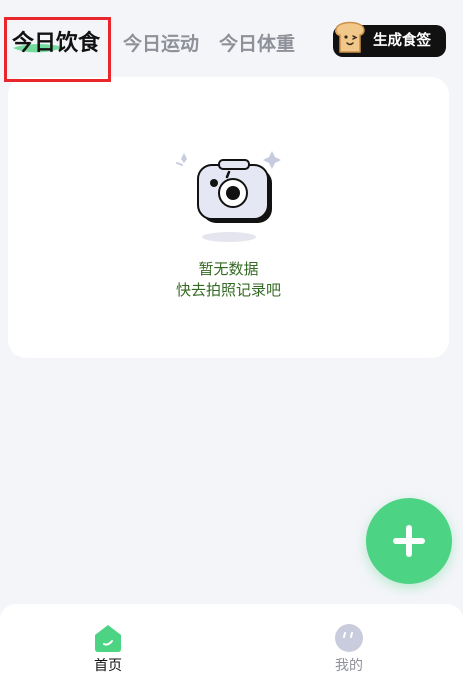  What do you see at coordinates (228, 290) in the screenshot?
I see `empty-state-subtitle: 快去拍照记录吧` at bounding box center [228, 290].